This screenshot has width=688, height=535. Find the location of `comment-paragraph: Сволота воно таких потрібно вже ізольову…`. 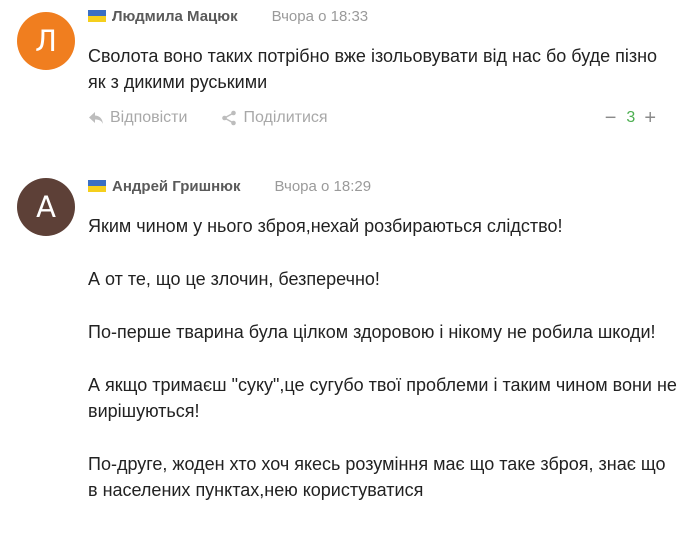

comment-paragraph: Сволота воно таких потрібно вже ізольову… is located at coordinates (373, 69).